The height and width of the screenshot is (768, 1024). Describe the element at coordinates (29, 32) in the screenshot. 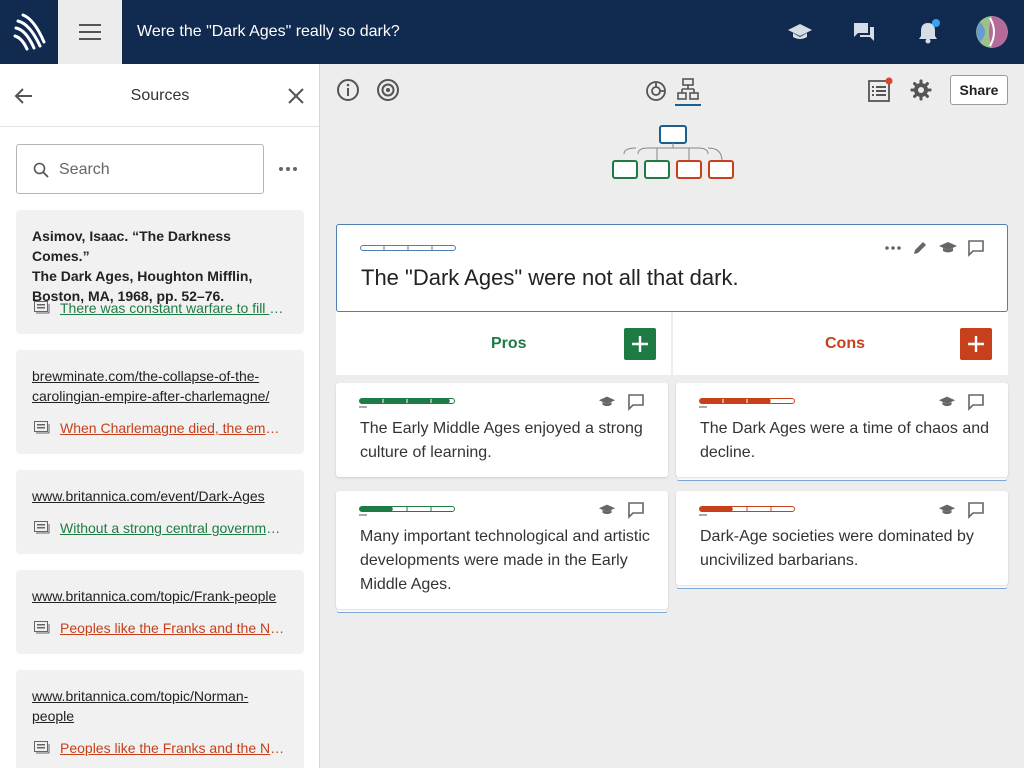

I see `logo-icon` at that location.